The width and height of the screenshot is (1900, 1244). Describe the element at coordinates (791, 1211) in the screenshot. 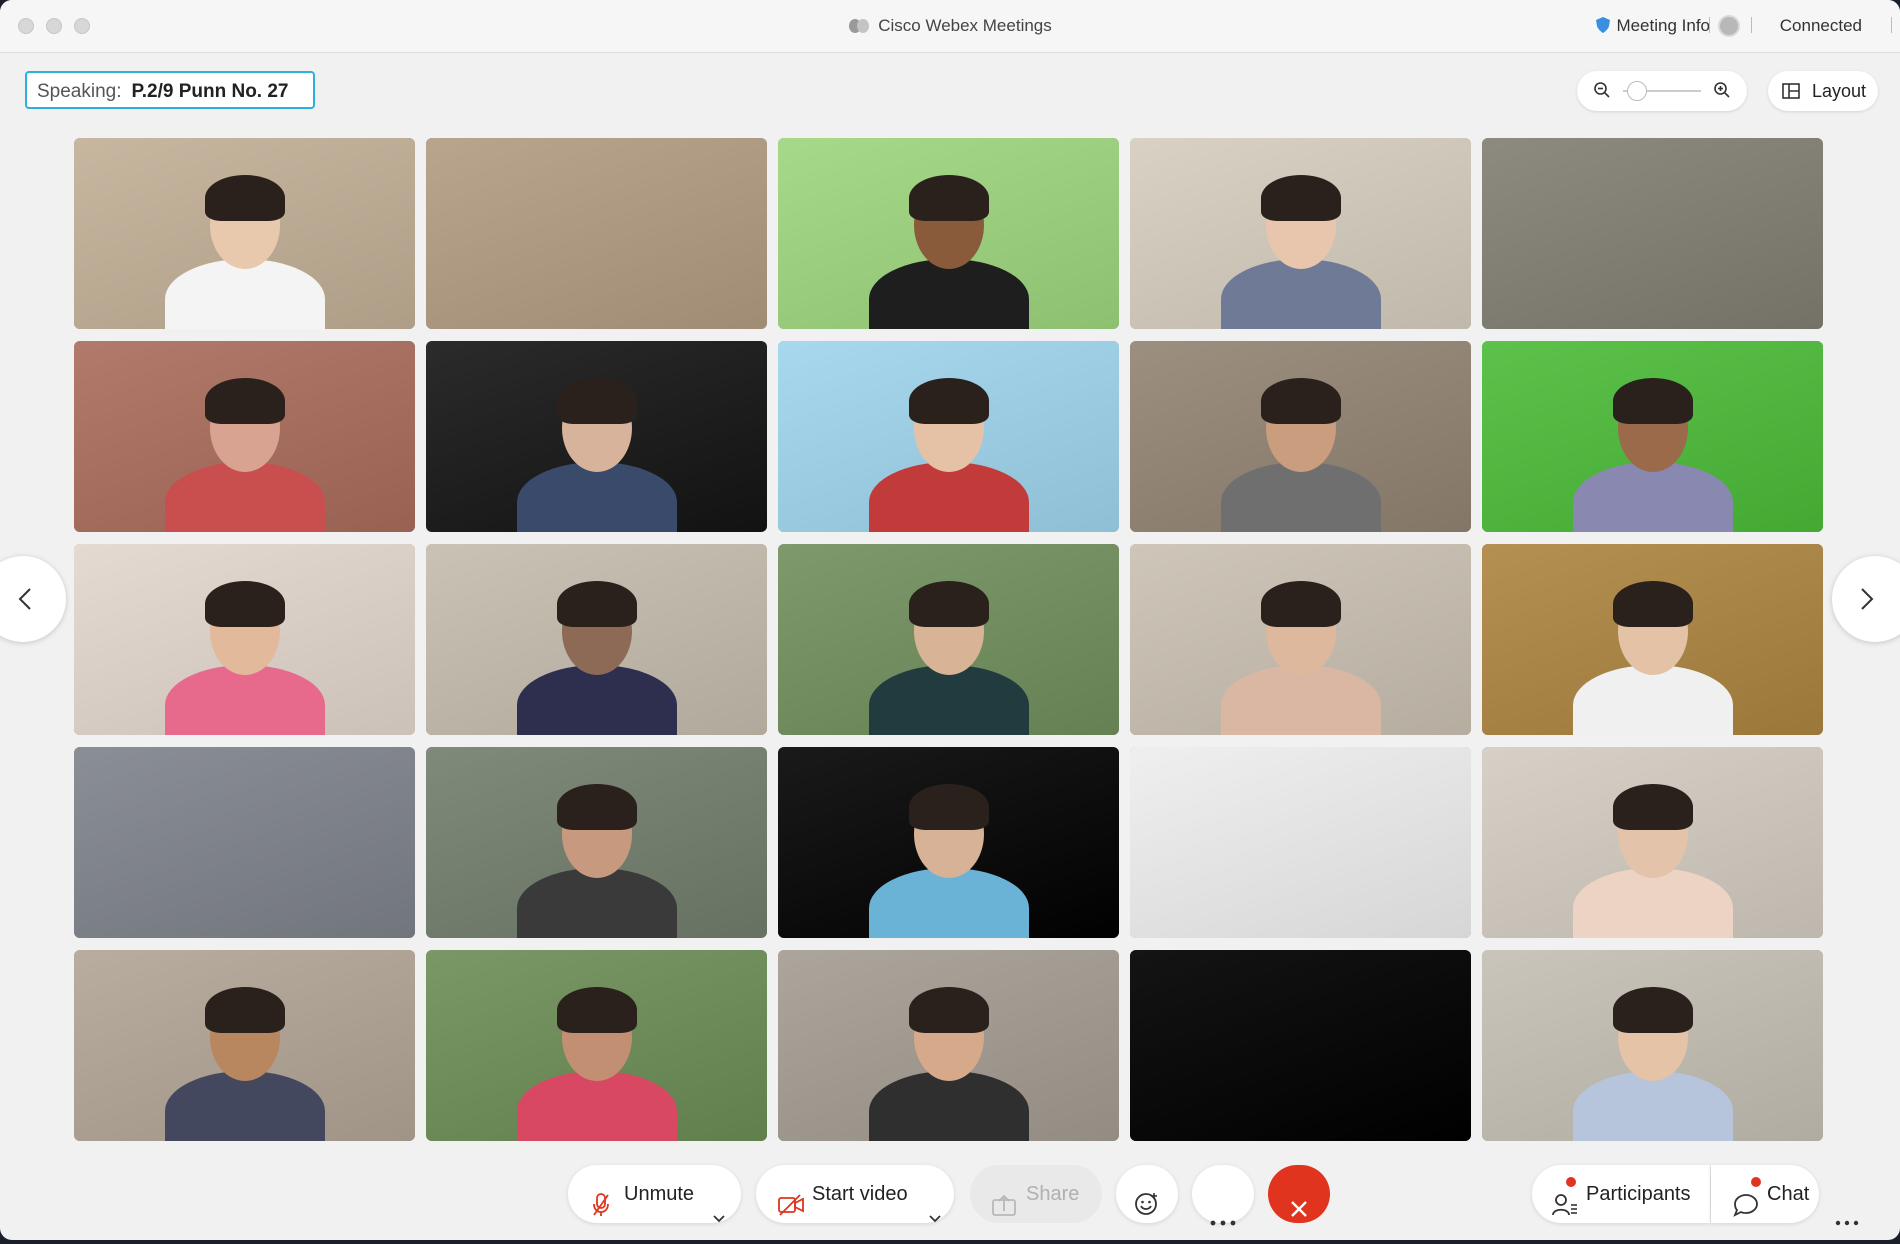

I see `video-off-icon` at that location.